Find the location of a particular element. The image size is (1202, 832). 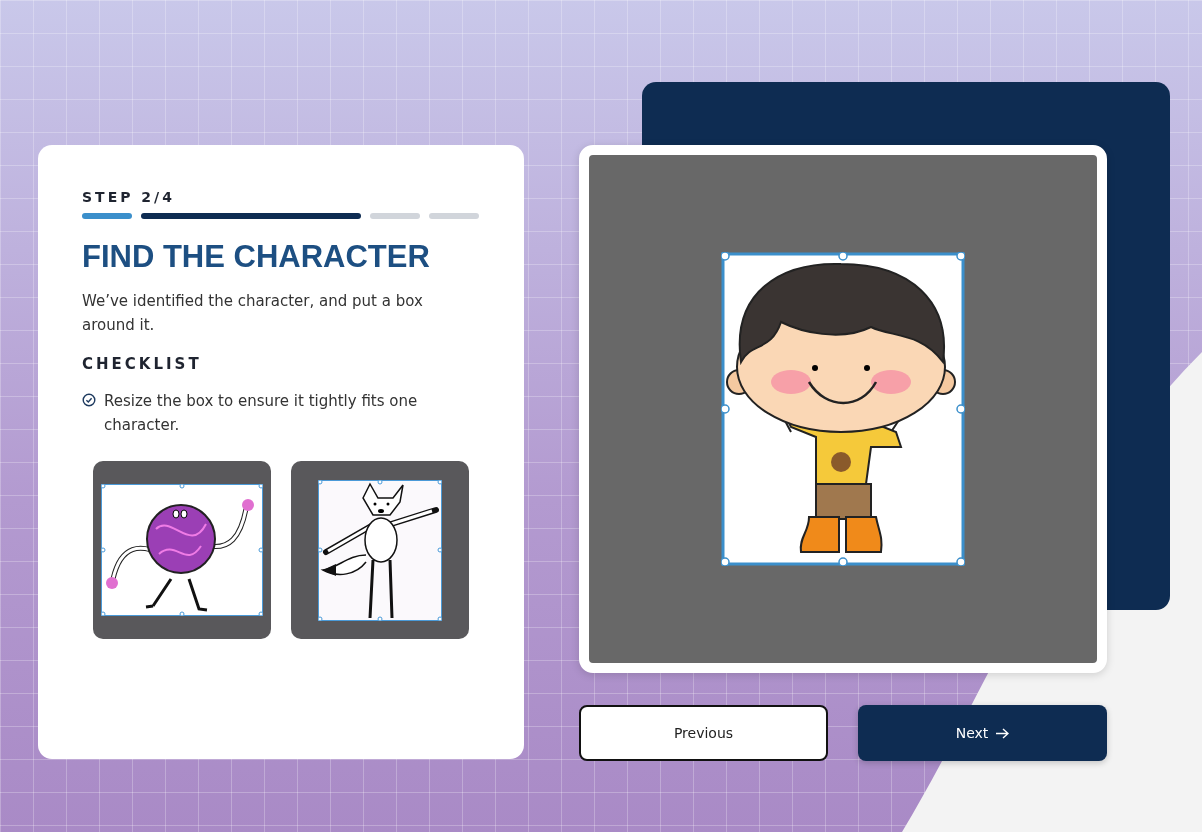

step-label: STEP 2/4 is located at coordinates (129, 197).